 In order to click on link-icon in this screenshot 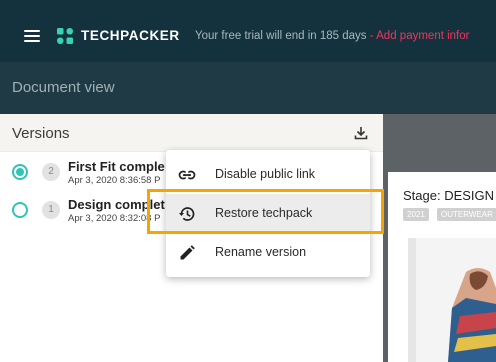, I will do `click(187, 175)`.